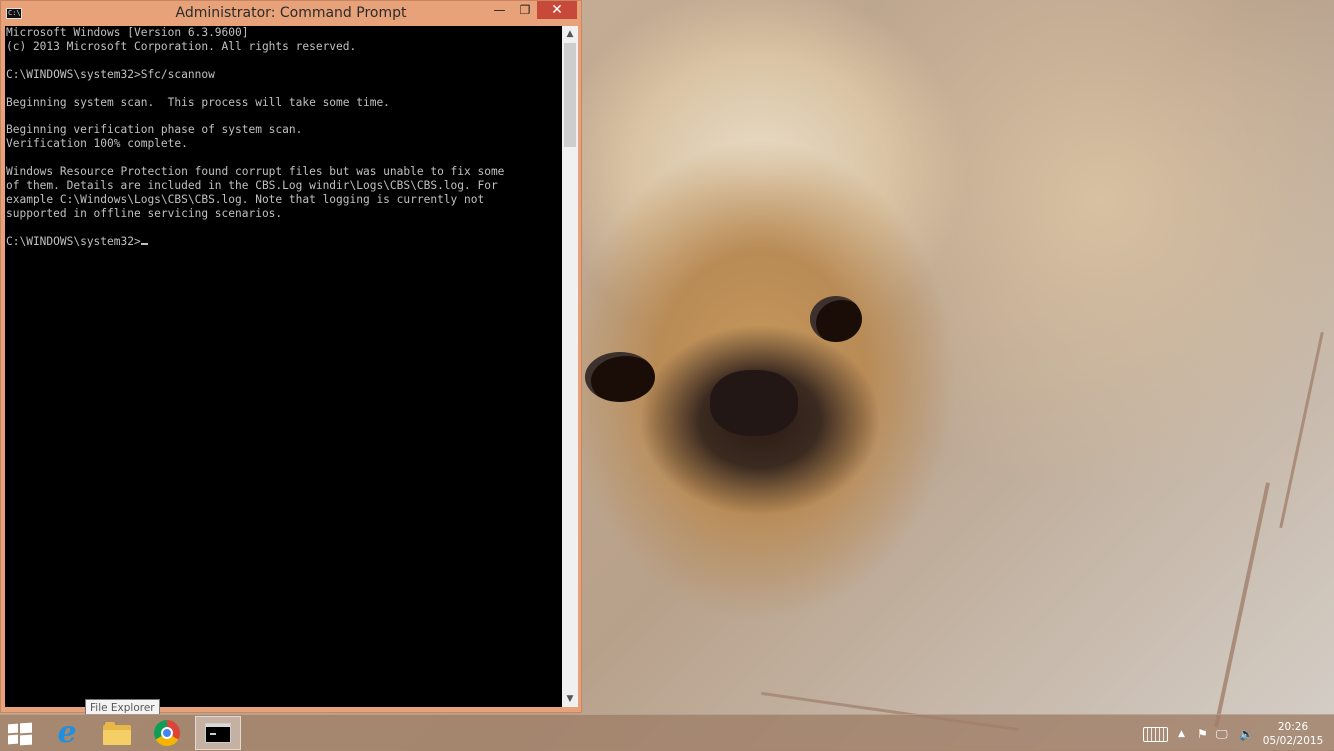 The height and width of the screenshot is (751, 1334). I want to click on scroll-up-arrow-icon: ▲, so click(570, 34).